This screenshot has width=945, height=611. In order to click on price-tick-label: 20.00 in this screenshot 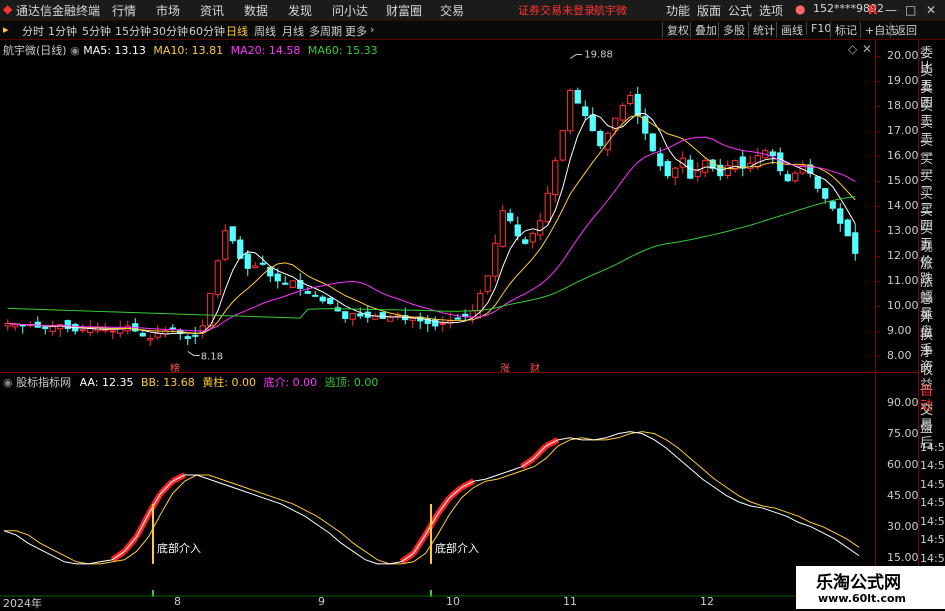, I will do `click(903, 55)`.